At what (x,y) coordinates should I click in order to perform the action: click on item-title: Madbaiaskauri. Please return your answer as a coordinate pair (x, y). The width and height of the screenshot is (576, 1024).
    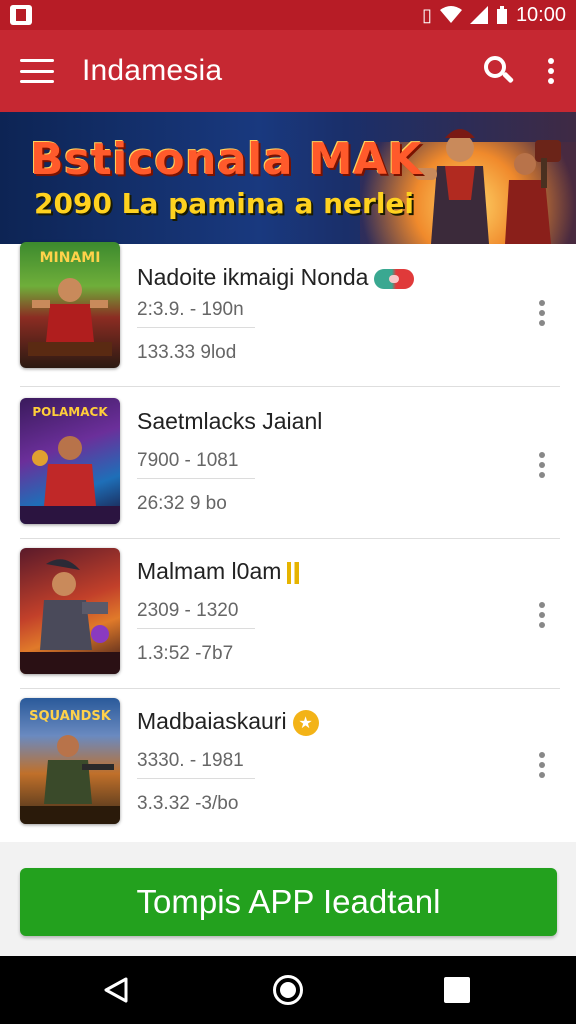
    Looking at the image, I should click on (212, 721).